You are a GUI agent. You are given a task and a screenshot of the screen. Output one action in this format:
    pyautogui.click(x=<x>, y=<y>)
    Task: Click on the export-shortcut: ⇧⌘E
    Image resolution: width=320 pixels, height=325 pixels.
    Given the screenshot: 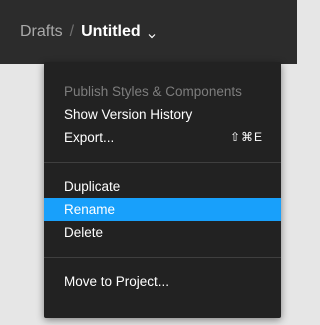 What is the action you would take?
    pyautogui.click(x=246, y=137)
    